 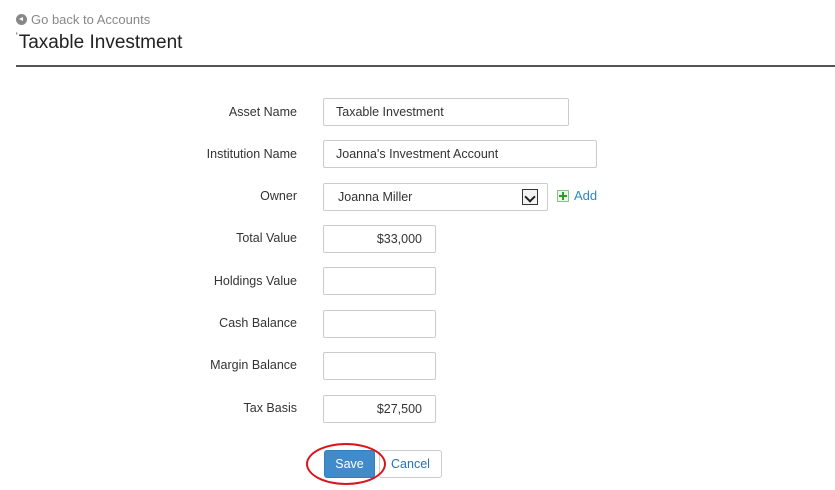 I want to click on save-button: Save, so click(x=349, y=464).